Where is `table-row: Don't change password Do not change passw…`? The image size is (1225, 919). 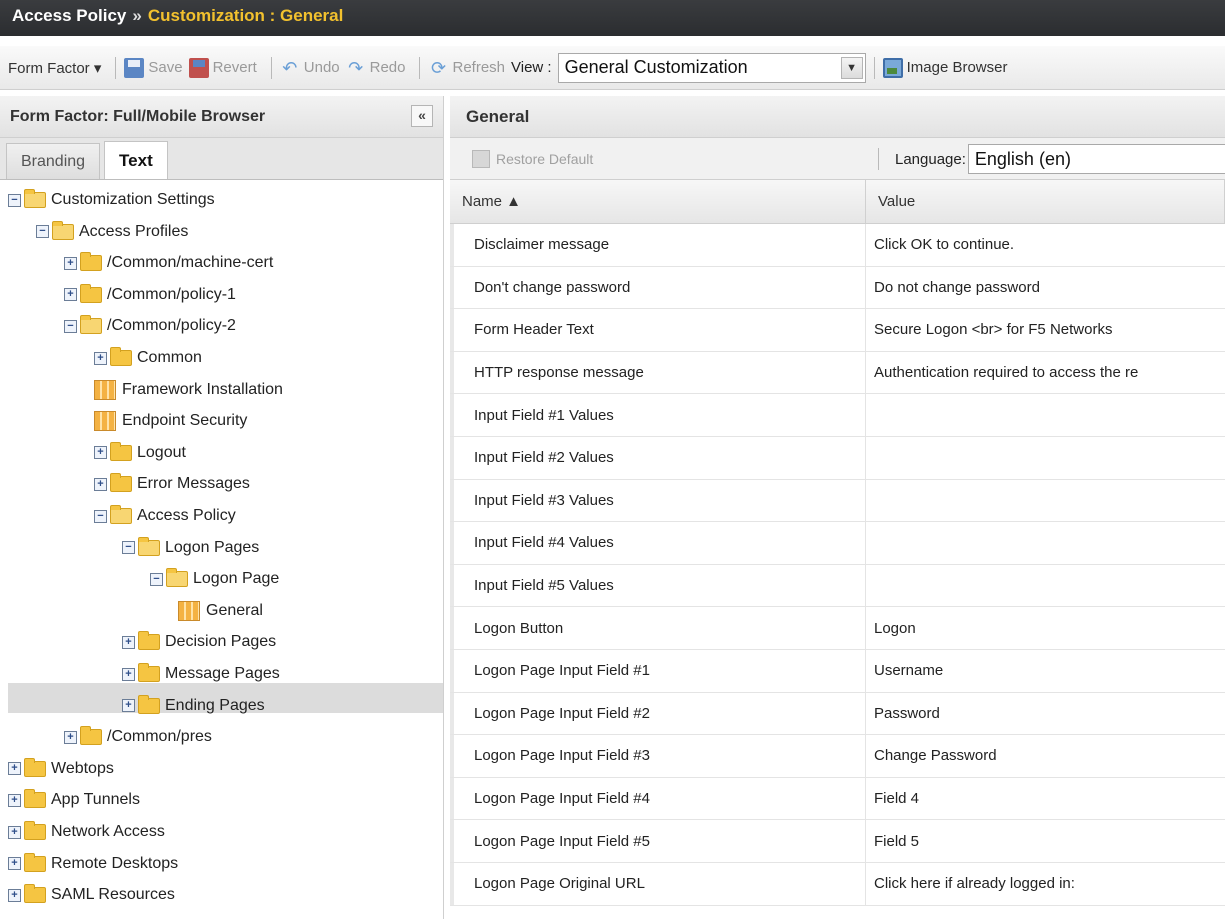 table-row: Don't change password Do not change passw… is located at coordinates (837, 288).